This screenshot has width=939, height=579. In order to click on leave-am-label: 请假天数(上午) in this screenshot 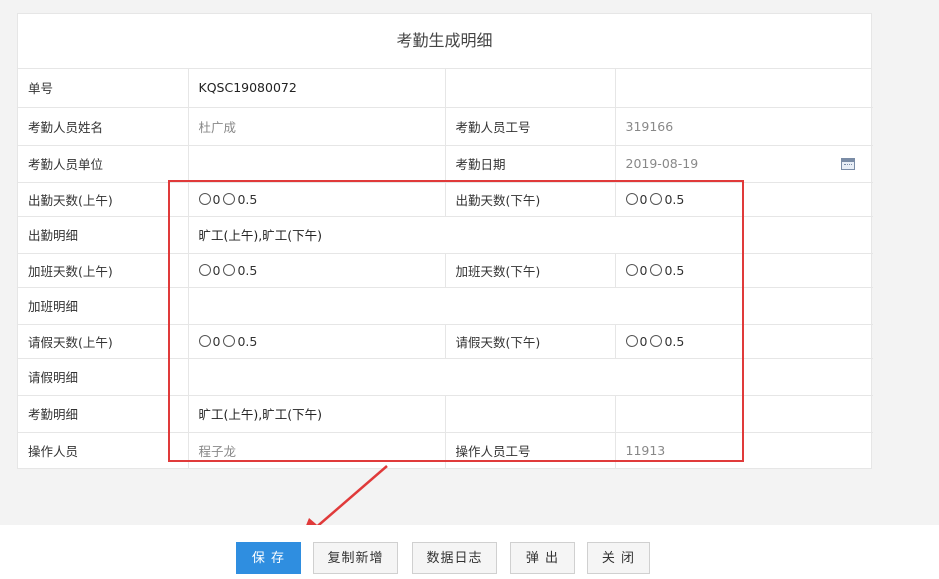, I will do `click(103, 341)`.